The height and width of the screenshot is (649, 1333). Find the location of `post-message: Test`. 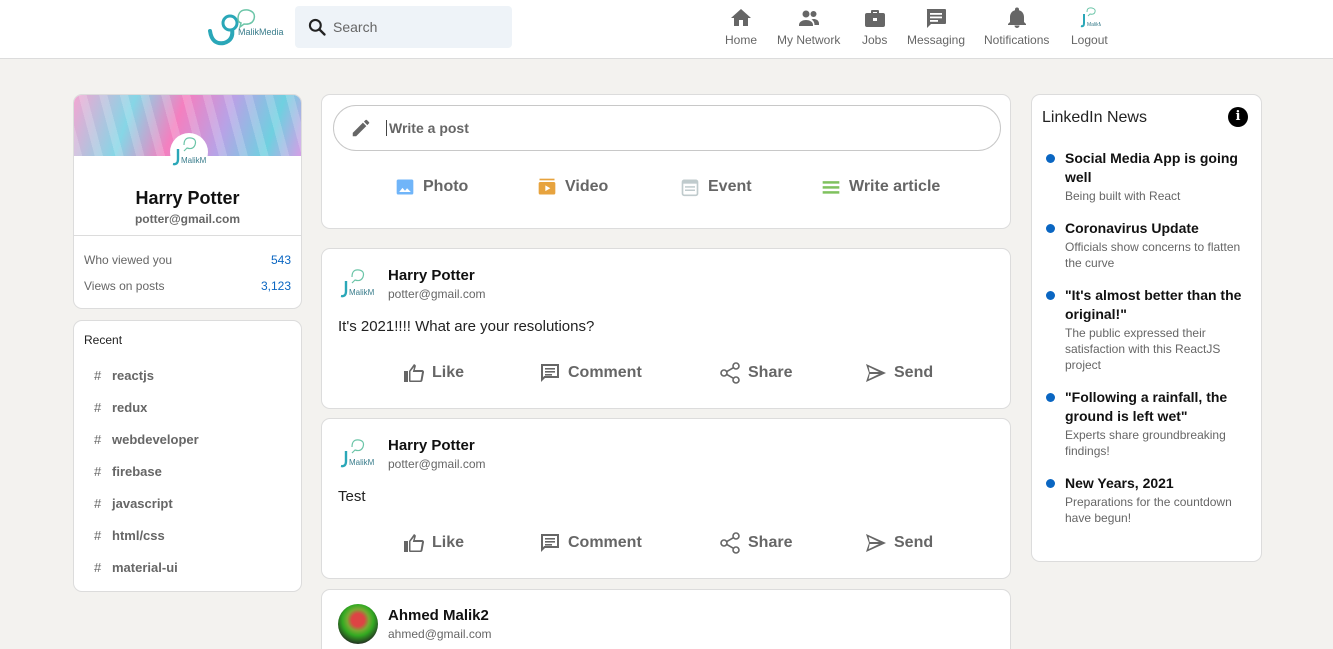

post-message: Test is located at coordinates (352, 496).